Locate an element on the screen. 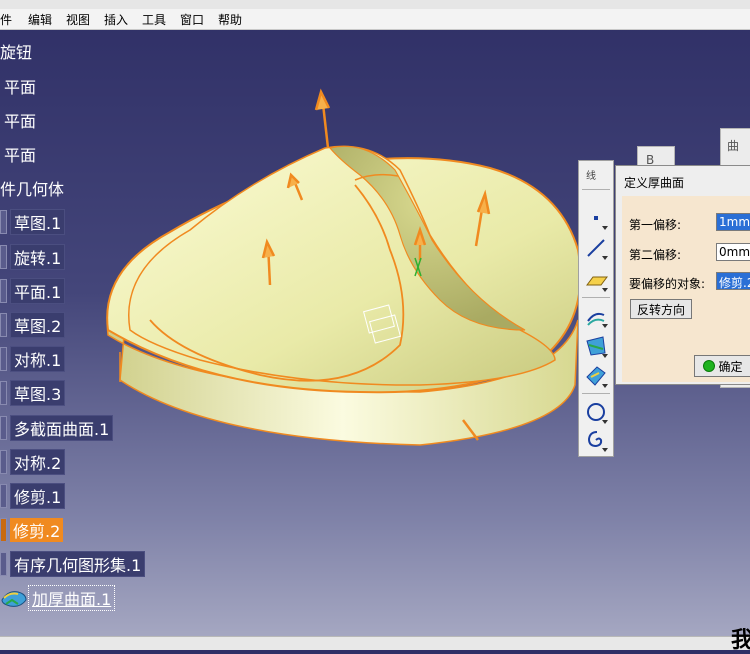 The width and height of the screenshot is (750, 654). second-offset-label: 第二偏移: is located at coordinates (655, 255).